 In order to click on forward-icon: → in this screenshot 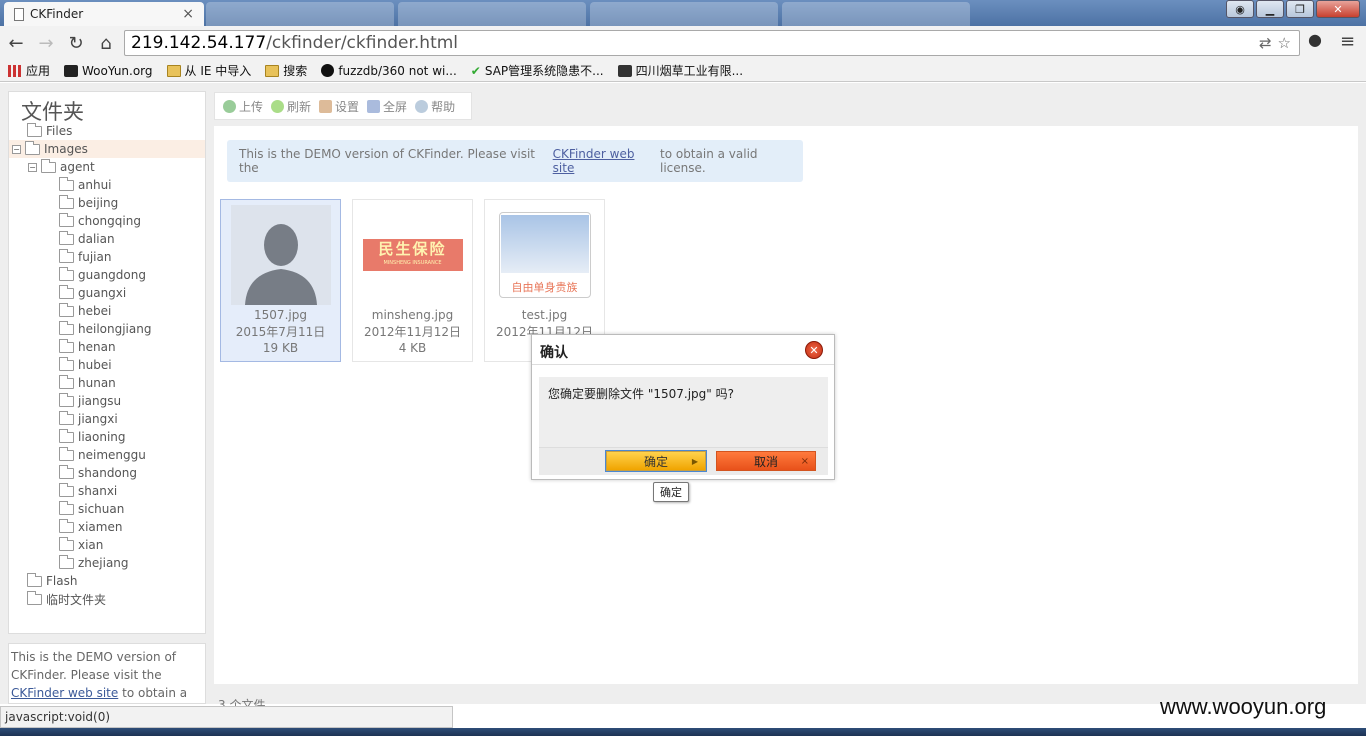, I will do `click(46, 43)`.